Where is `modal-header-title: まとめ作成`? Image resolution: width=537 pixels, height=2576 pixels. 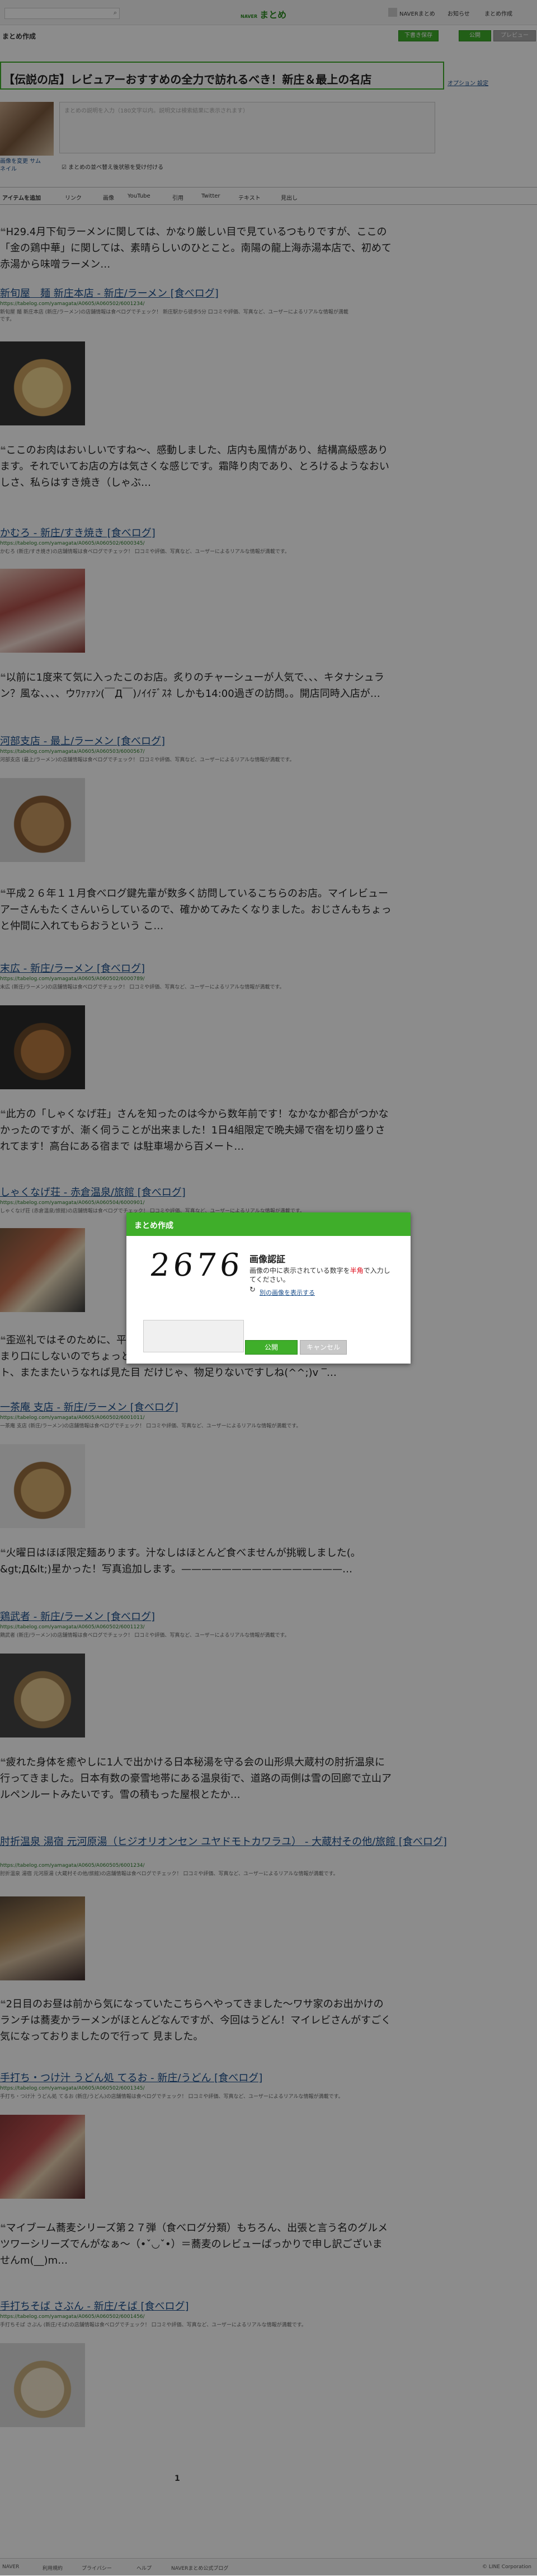
modal-header-title: まとめ作成 is located at coordinates (153, 1225).